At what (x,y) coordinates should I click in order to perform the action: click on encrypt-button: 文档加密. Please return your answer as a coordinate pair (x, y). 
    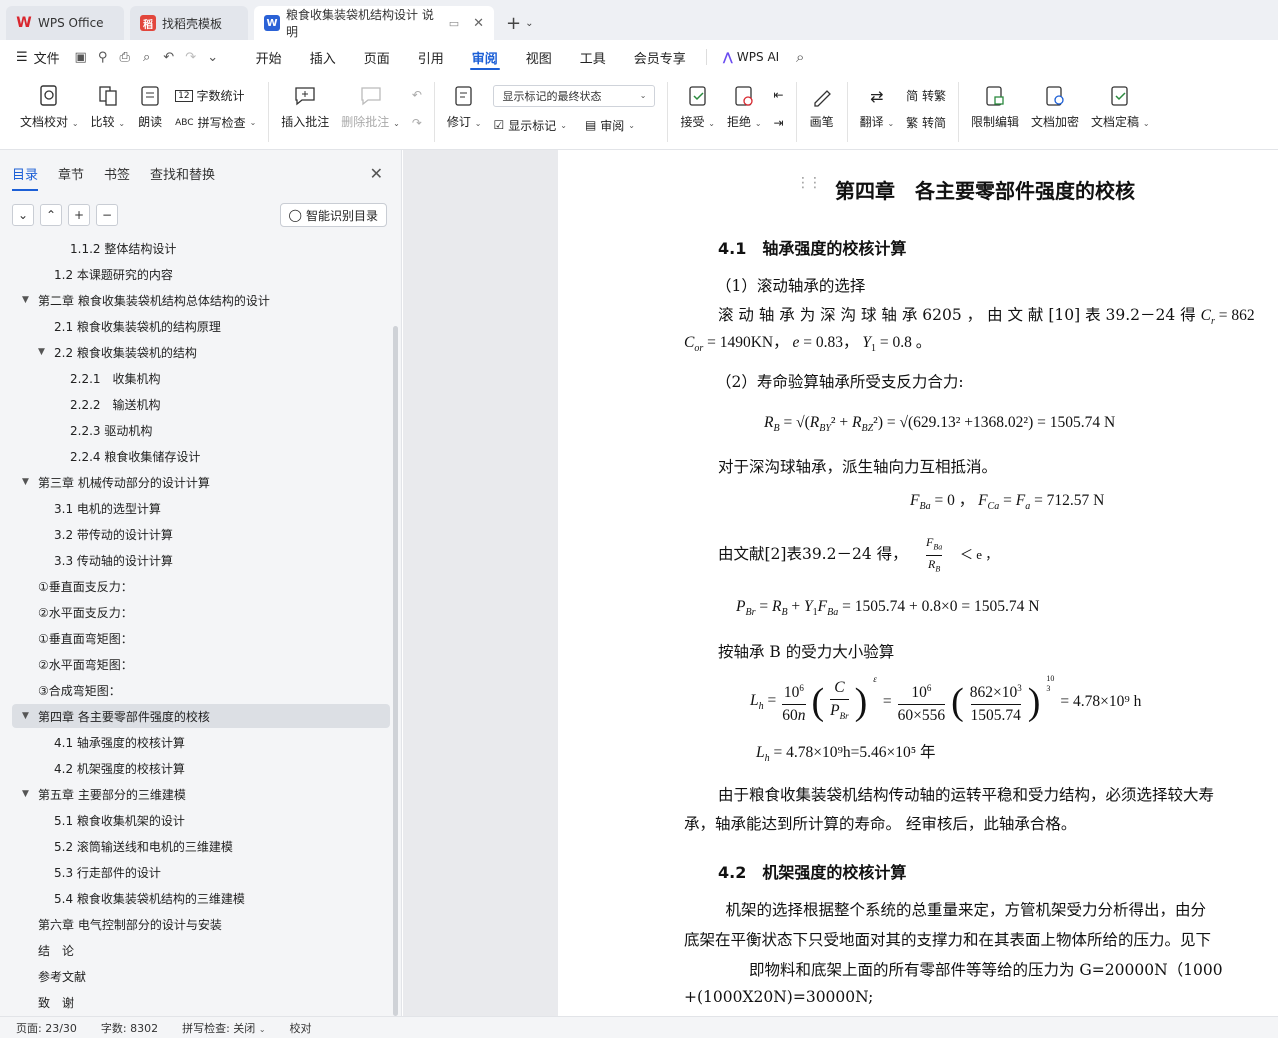
    Looking at the image, I should click on (1055, 112).